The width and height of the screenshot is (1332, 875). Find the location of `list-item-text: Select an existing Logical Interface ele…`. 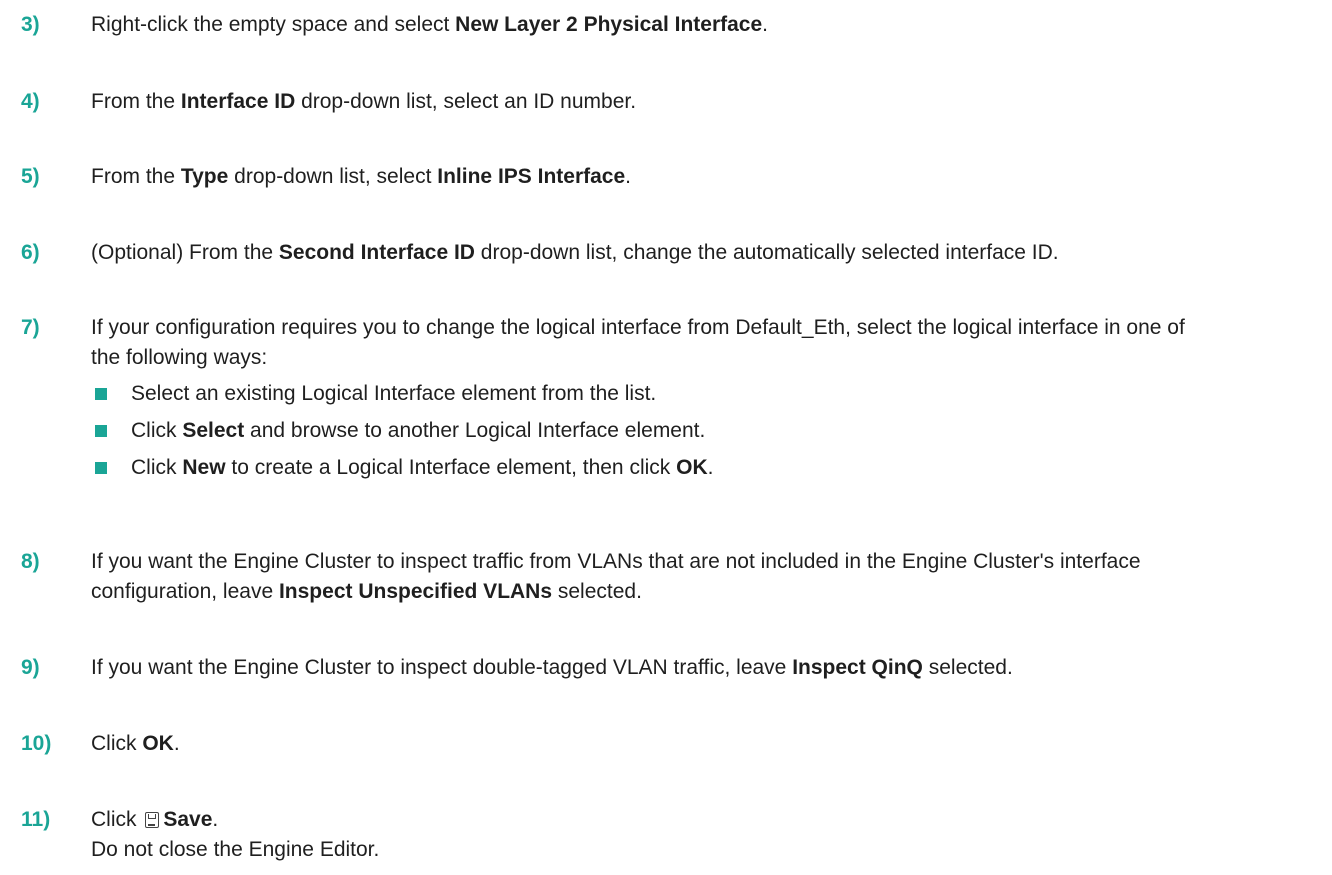

list-item-text: Select an existing Logical Interface ele… is located at coordinates (393, 393).